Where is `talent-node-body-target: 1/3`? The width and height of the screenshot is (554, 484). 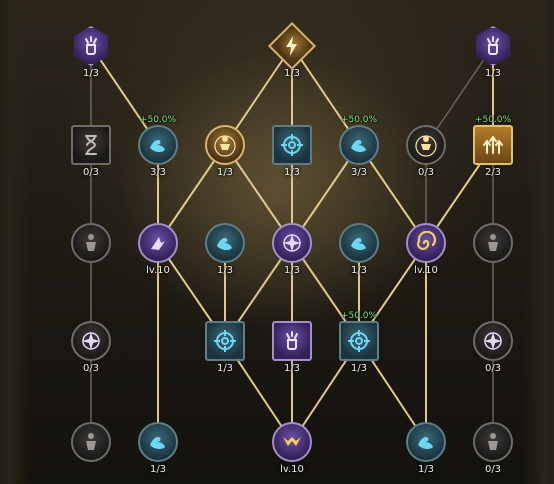 talent-node-body-target: 1/3 is located at coordinates (225, 157).